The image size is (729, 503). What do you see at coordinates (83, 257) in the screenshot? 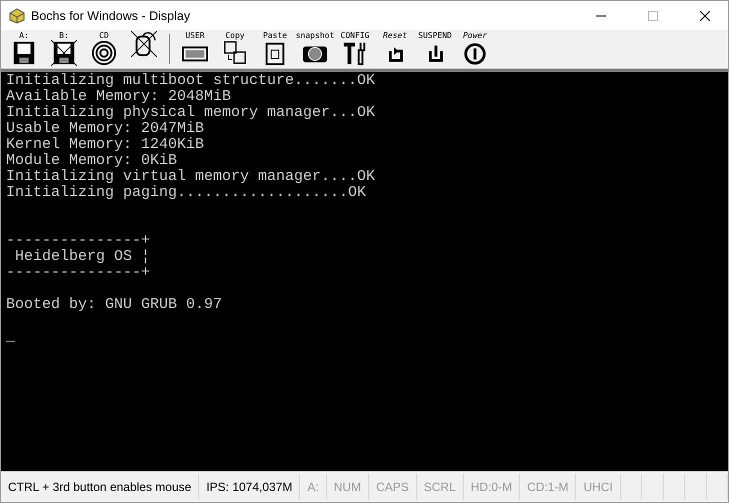
I see `console-line: Heidelberg OS ¦` at bounding box center [83, 257].